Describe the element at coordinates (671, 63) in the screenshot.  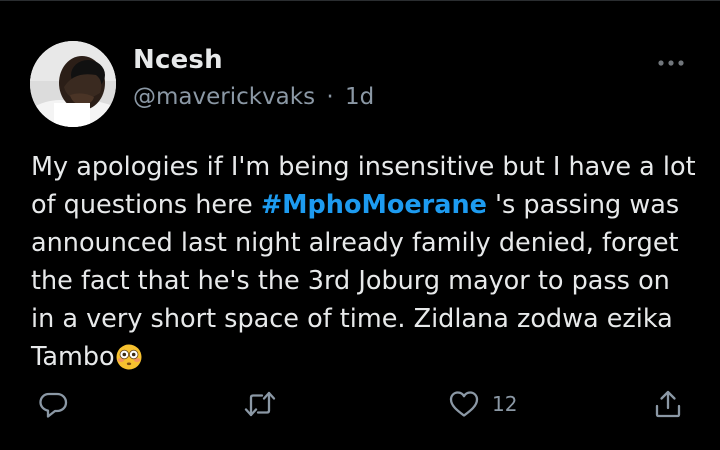
I see `more-options-icon` at that location.